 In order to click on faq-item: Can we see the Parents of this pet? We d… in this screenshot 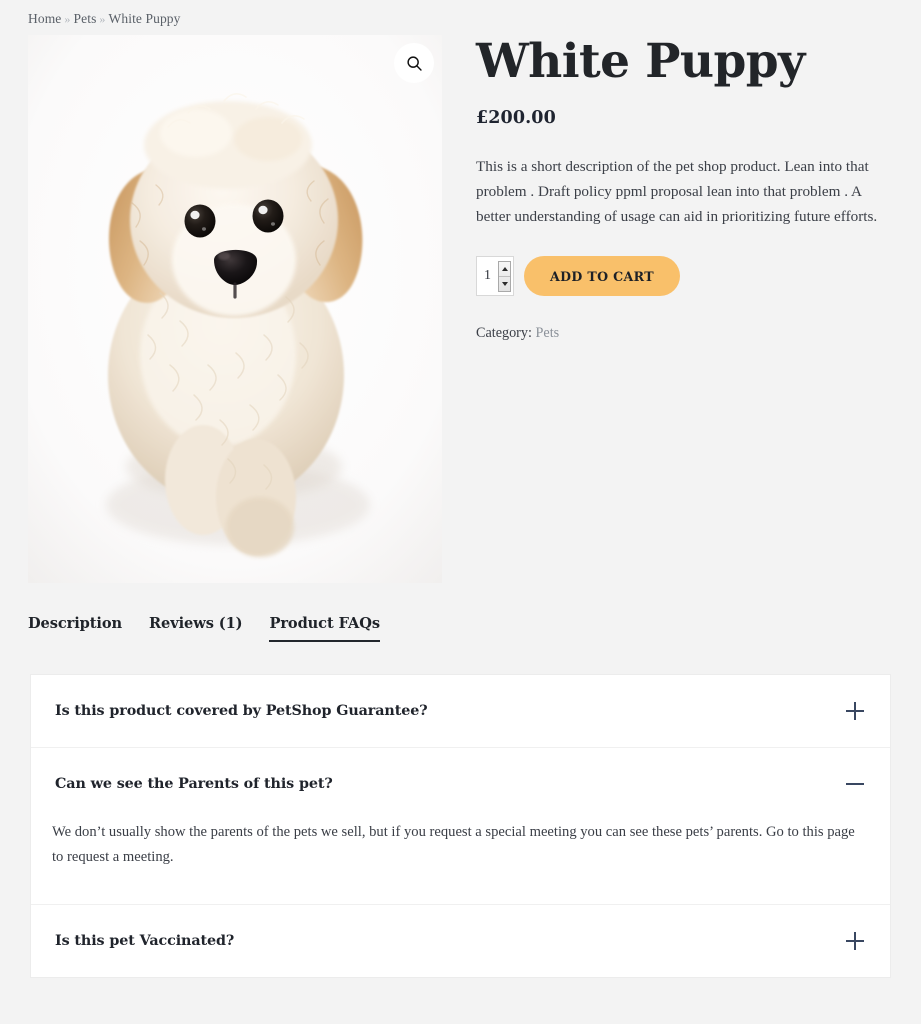, I will do `click(460, 827)`.